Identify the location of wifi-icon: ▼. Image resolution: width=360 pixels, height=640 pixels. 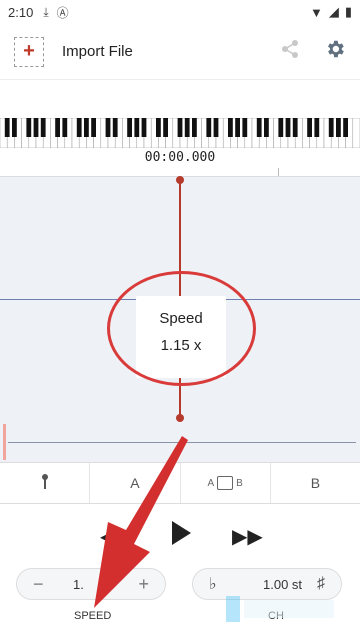
(316, 12).